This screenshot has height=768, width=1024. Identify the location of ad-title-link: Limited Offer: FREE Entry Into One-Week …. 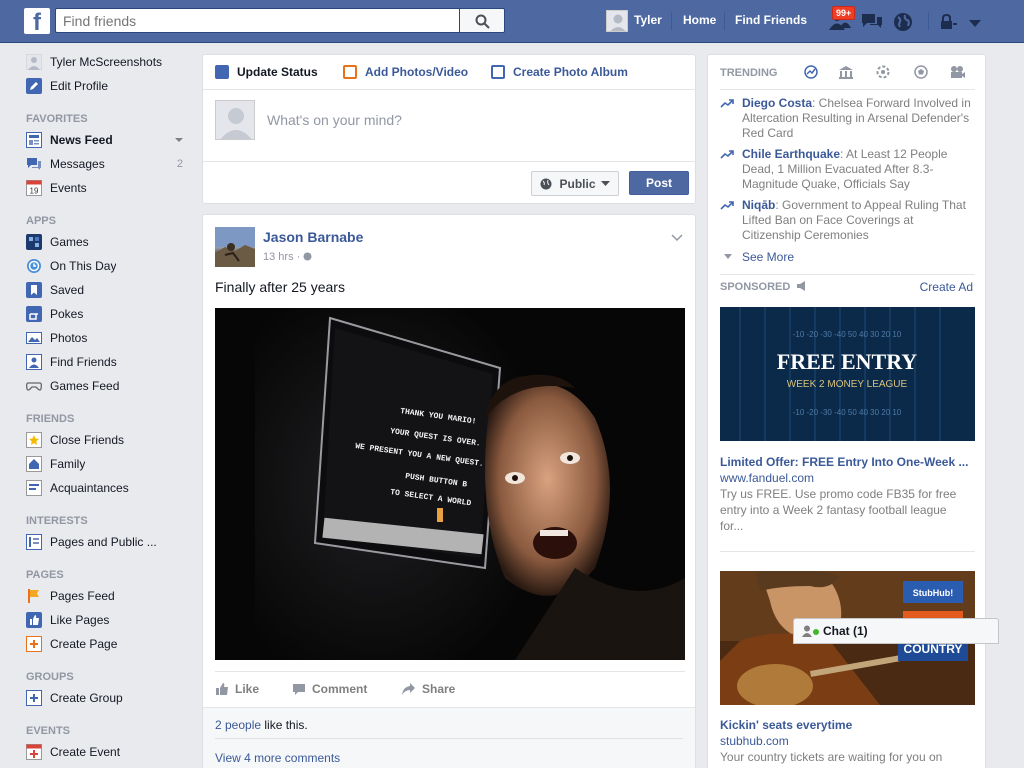
(847, 462).